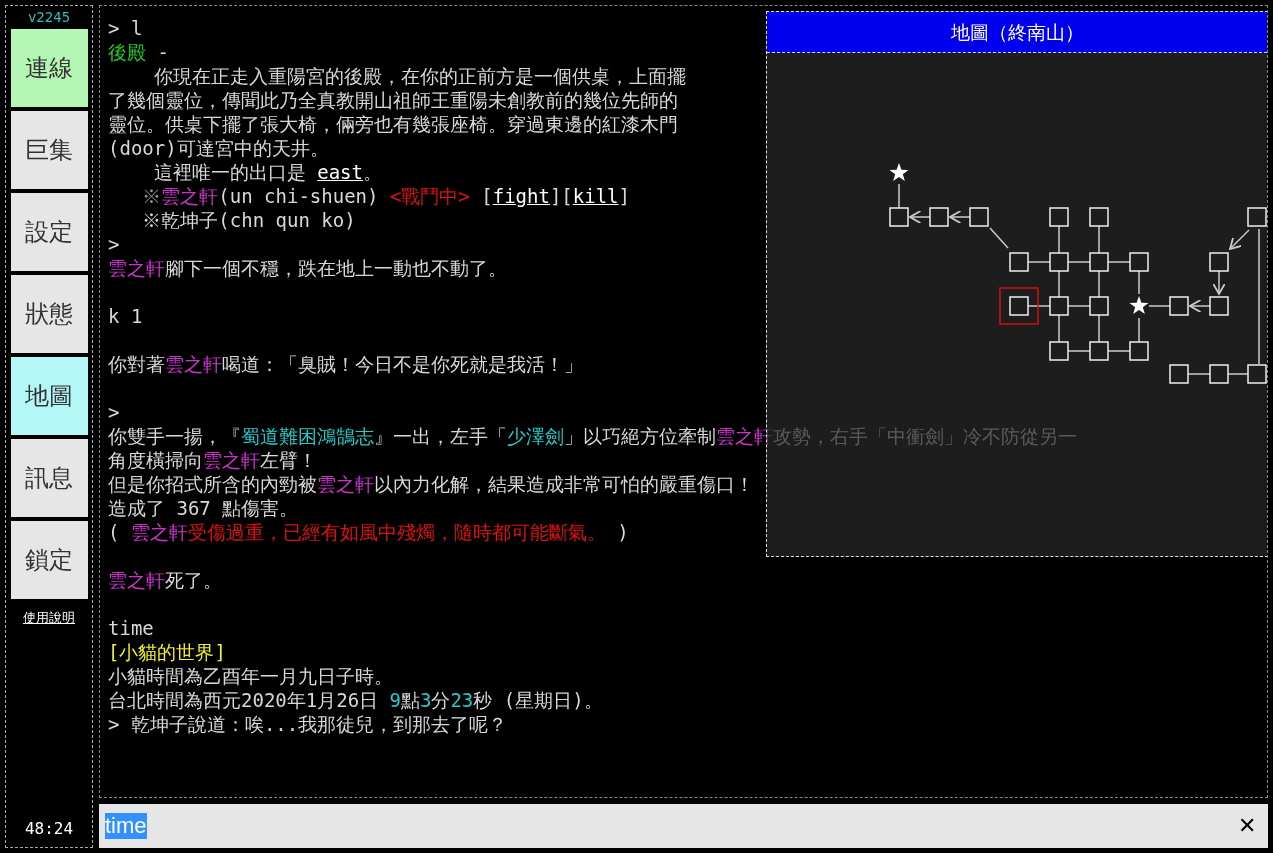  What do you see at coordinates (165, 580) in the screenshot?
I see `terminal-line: 雲之軒死了。` at bounding box center [165, 580].